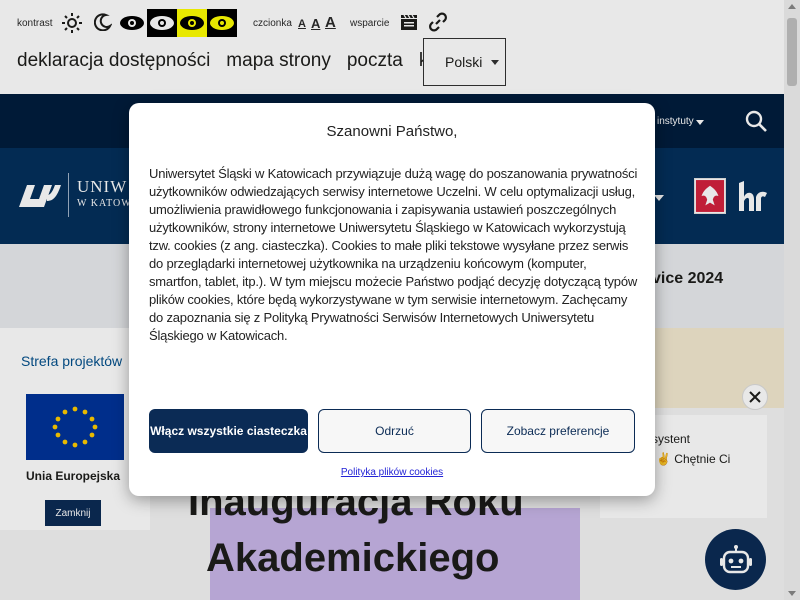  I want to click on cookie-dialog-title: Szanowni Państwo,, so click(392, 131).